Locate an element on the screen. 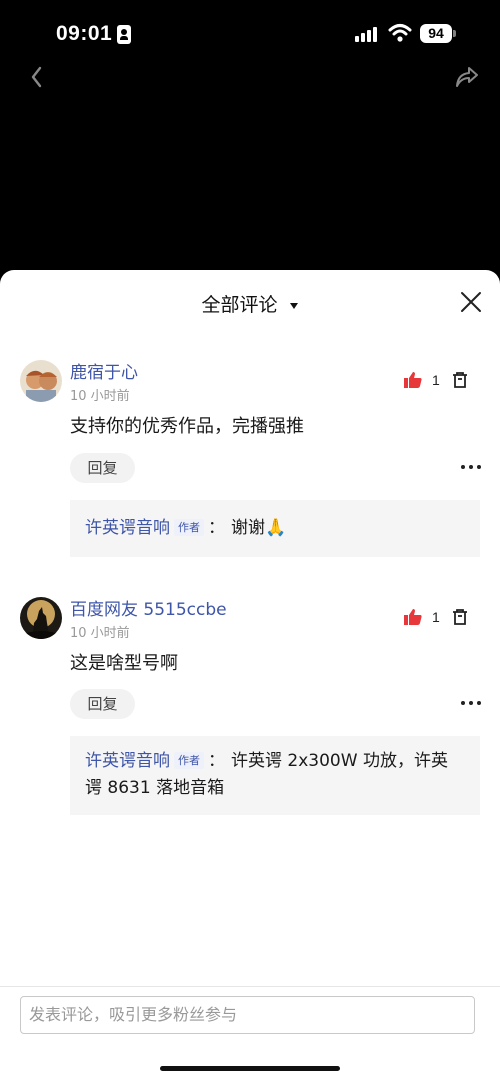 The height and width of the screenshot is (1083, 500). reply-text: 谢谢🙏 is located at coordinates (259, 528).